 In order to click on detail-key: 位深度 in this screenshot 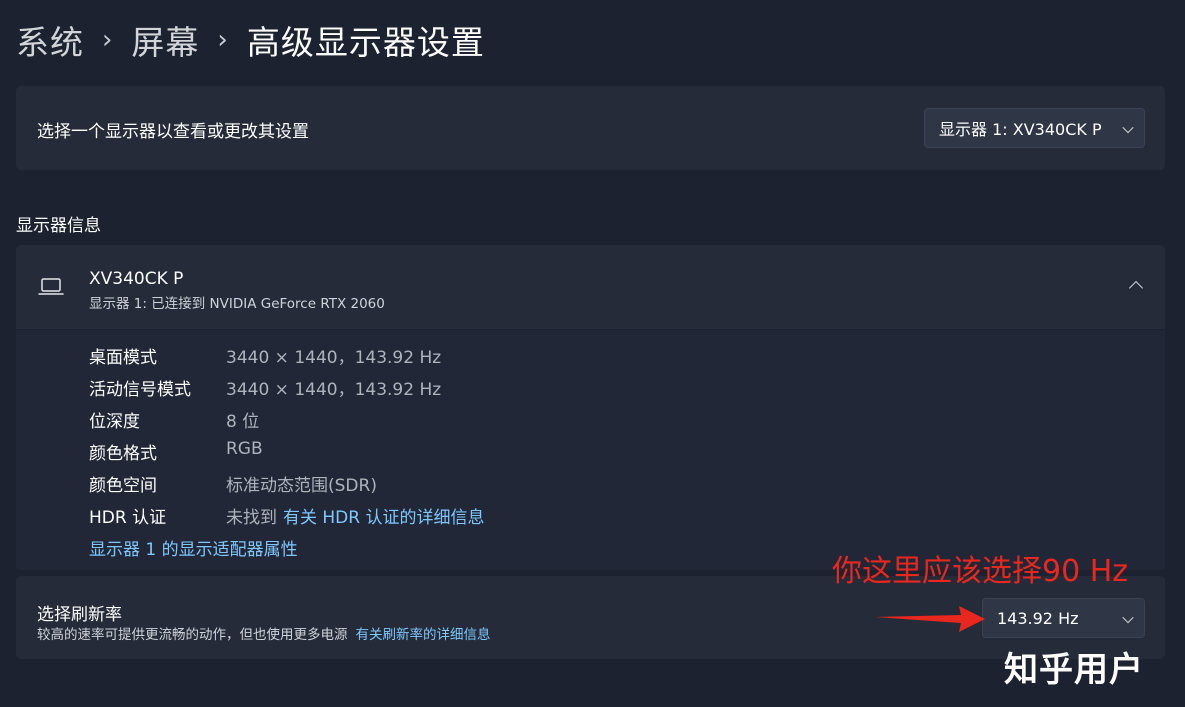, I will do `click(114, 422)`.